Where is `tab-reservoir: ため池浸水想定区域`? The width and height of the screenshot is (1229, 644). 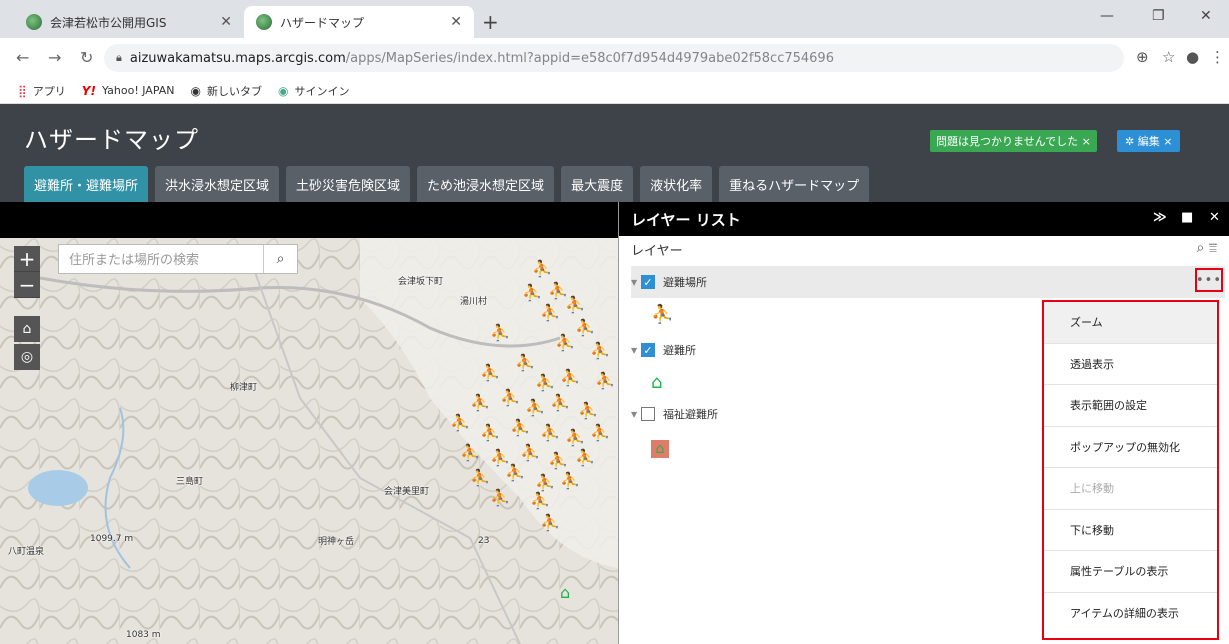 tab-reservoir: ため池浸水想定区域 is located at coordinates (486, 184).